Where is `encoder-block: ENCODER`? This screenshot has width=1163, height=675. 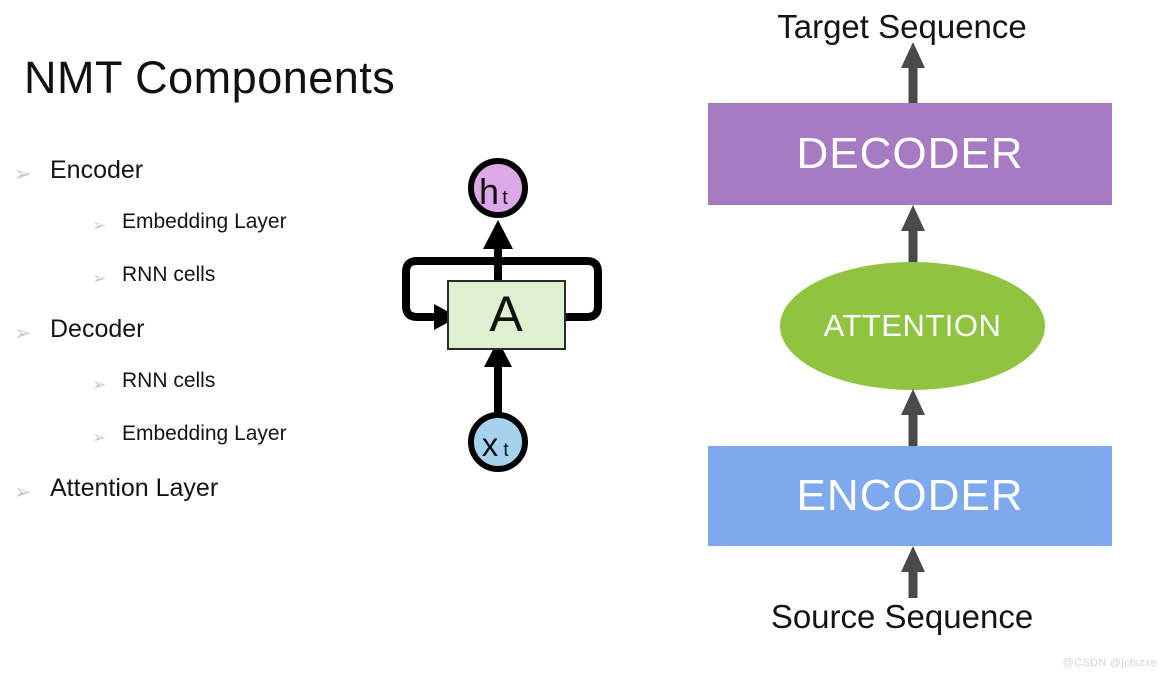
encoder-block: ENCODER is located at coordinates (910, 496).